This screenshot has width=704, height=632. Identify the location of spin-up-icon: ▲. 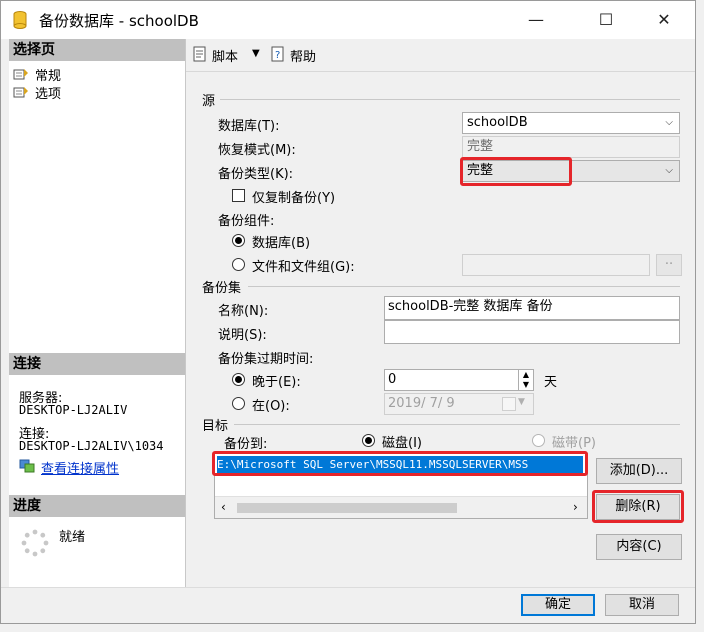
(526, 375).